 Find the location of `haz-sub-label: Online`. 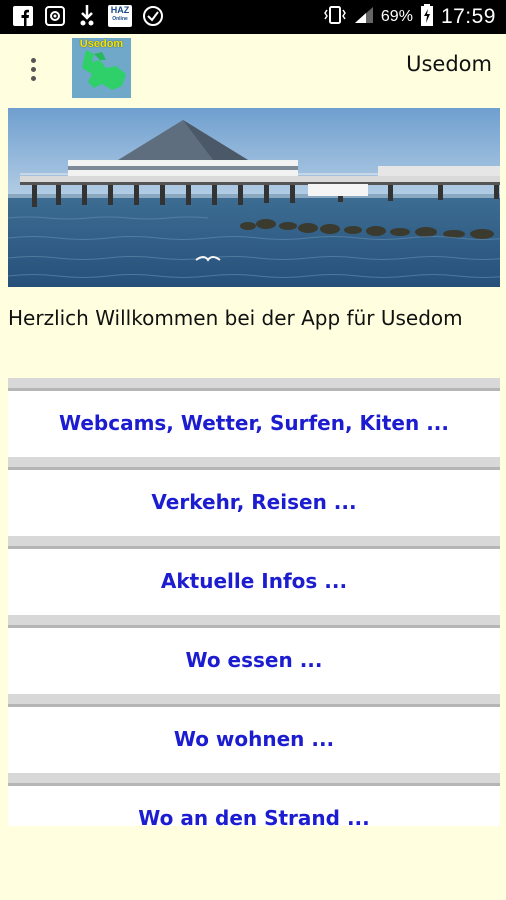

haz-sub-label: Online is located at coordinates (120, 19).